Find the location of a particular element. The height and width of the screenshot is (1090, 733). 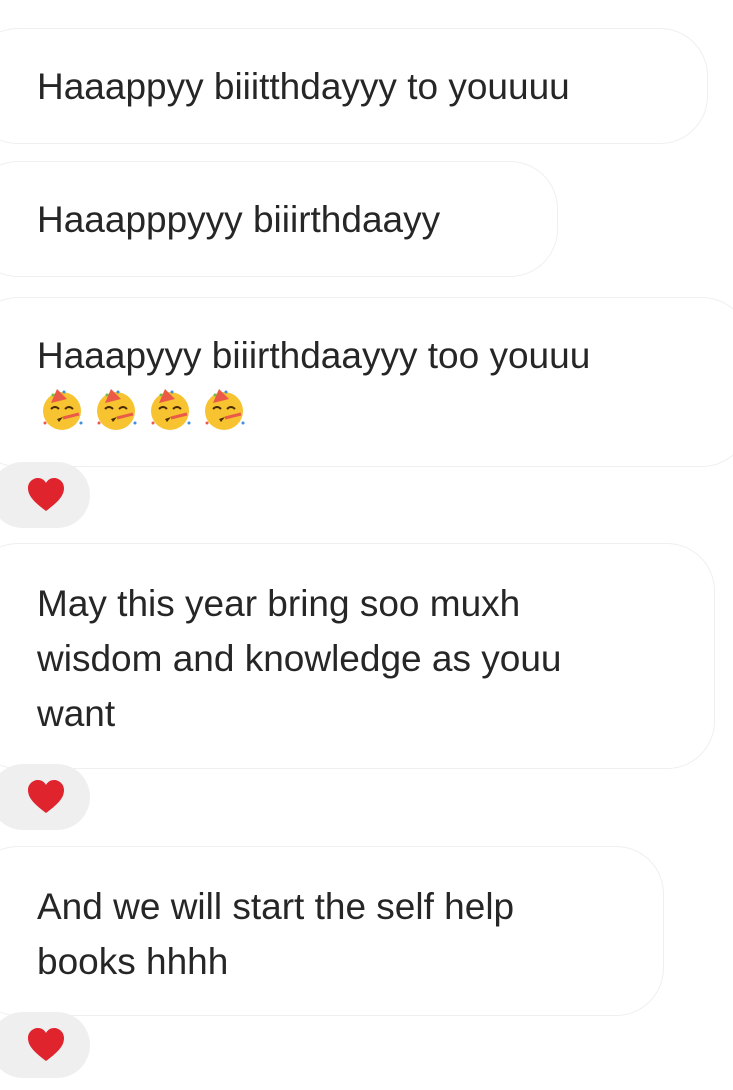

message-text: Haaappyy biiitthdayyy to youuuu is located at coordinates (303, 86).